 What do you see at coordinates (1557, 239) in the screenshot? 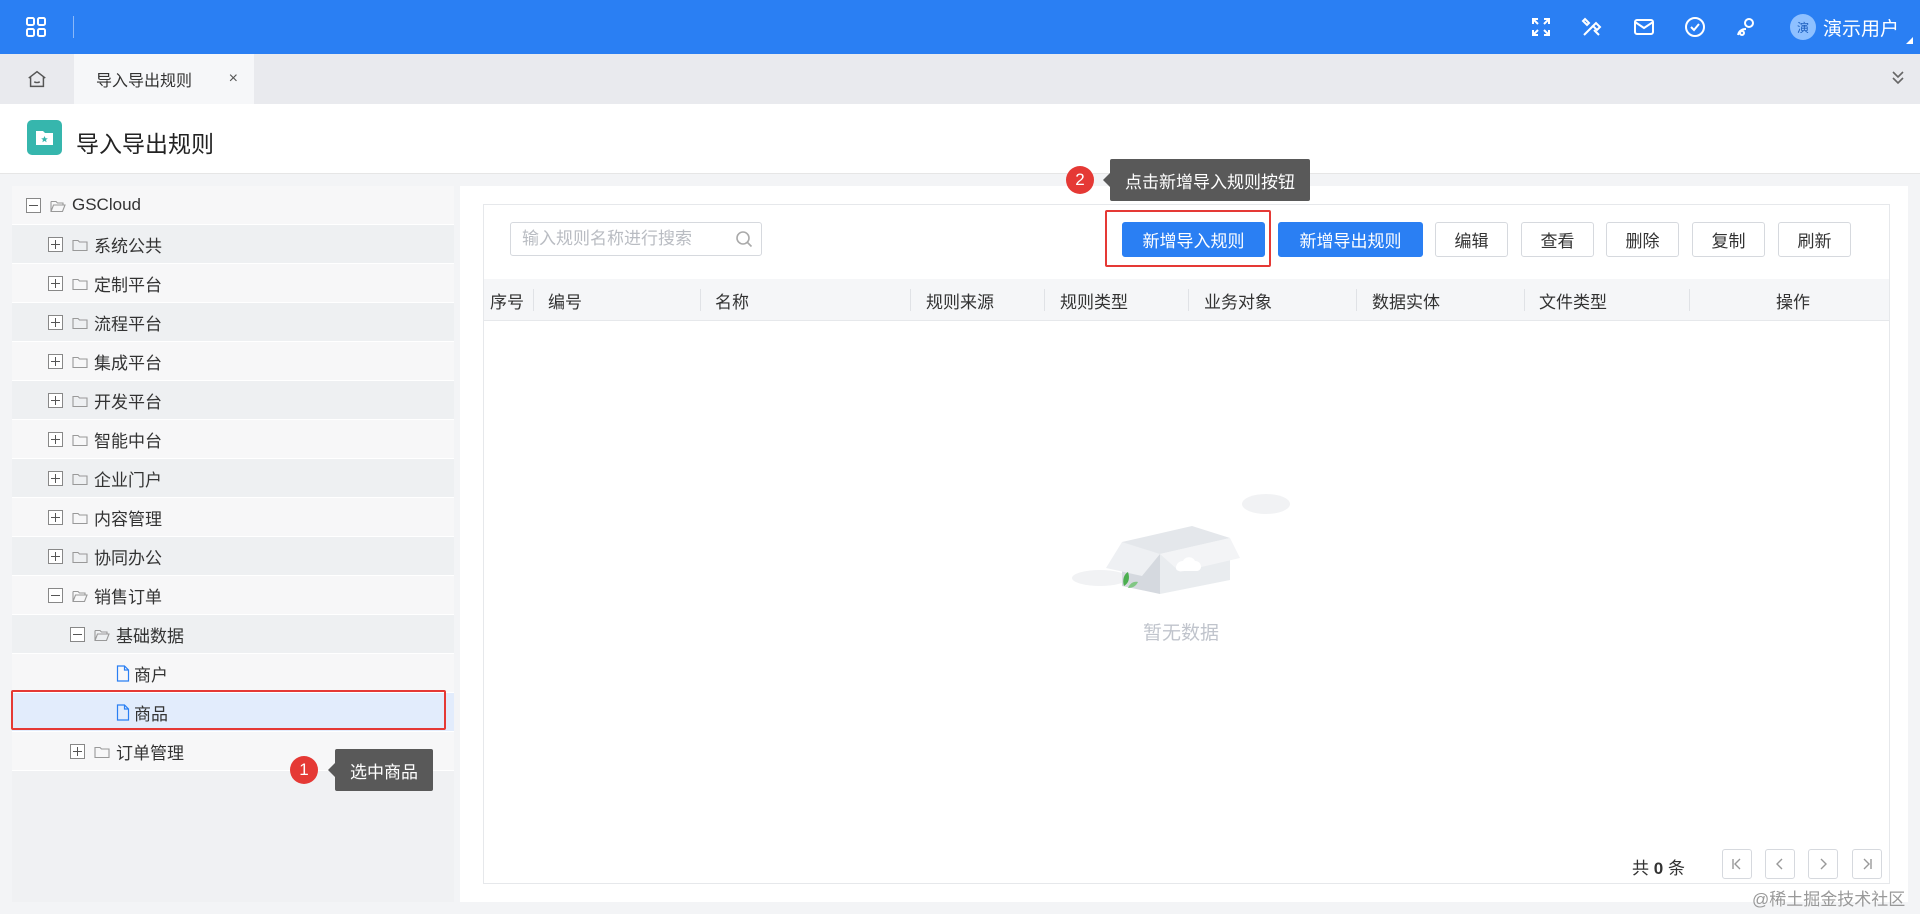
I see `view-button: 查看` at bounding box center [1557, 239].